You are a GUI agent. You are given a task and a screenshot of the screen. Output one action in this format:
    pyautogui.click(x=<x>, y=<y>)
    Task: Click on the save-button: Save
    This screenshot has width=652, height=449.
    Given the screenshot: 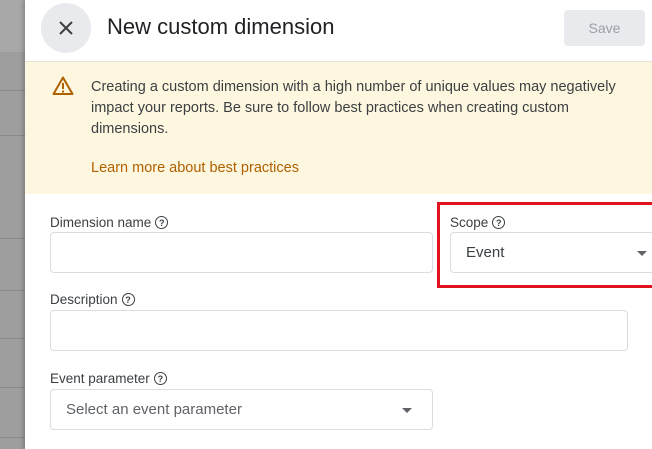 What is the action you would take?
    pyautogui.click(x=604, y=28)
    